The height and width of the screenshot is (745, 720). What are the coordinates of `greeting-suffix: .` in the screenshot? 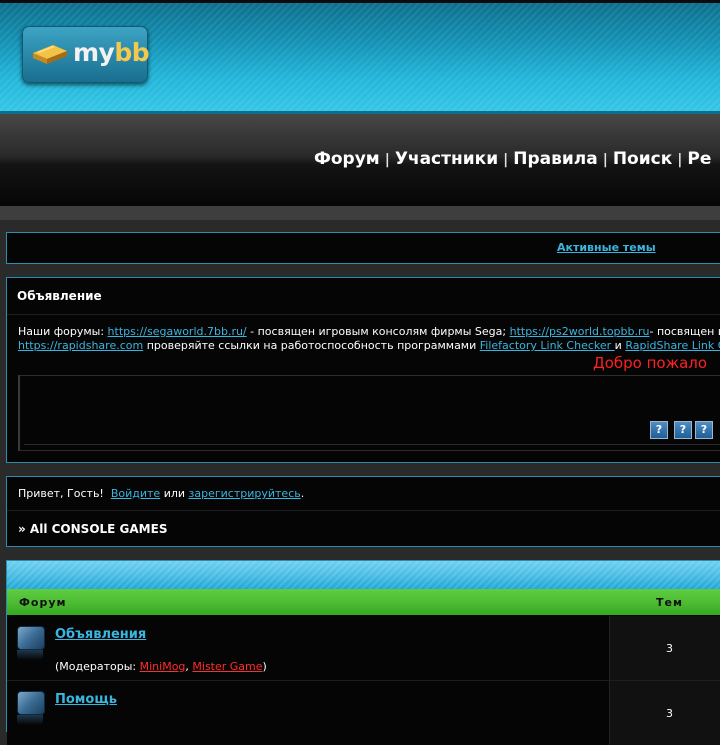 It's located at (303, 493).